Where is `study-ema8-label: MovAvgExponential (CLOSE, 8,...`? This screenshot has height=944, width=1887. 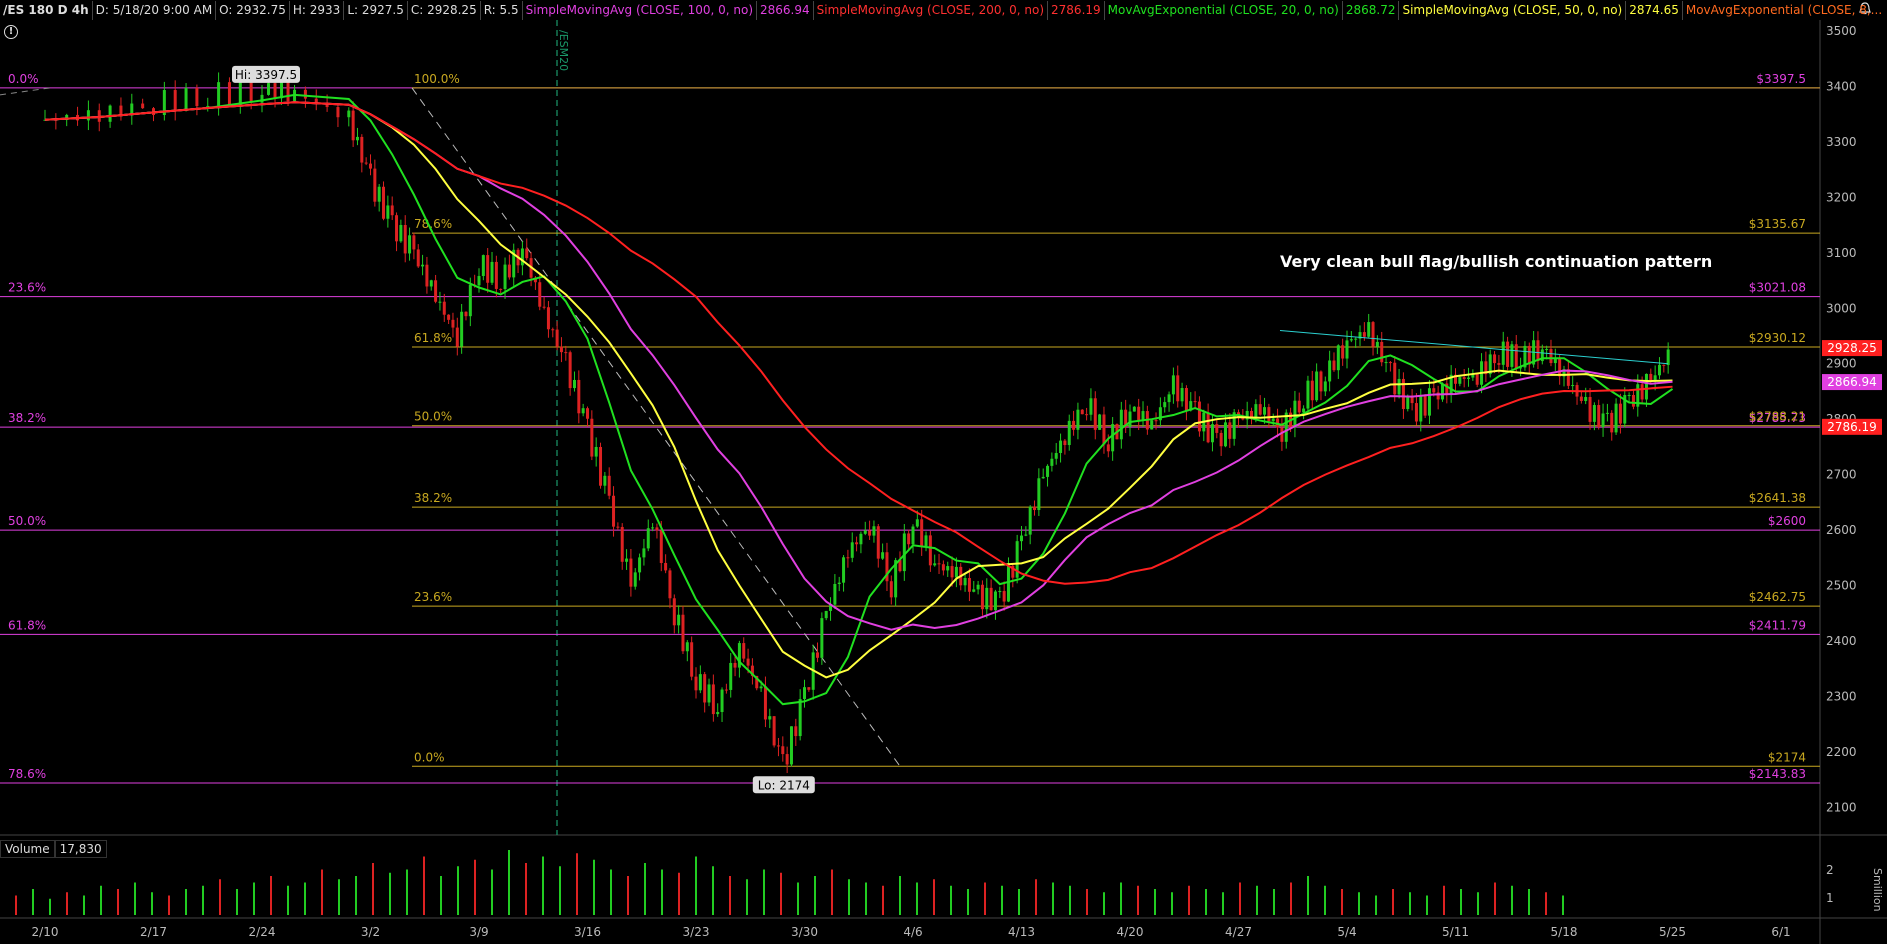
study-ema8-label: MovAvgExponential (CLOSE, 8,... is located at coordinates (1784, 10).